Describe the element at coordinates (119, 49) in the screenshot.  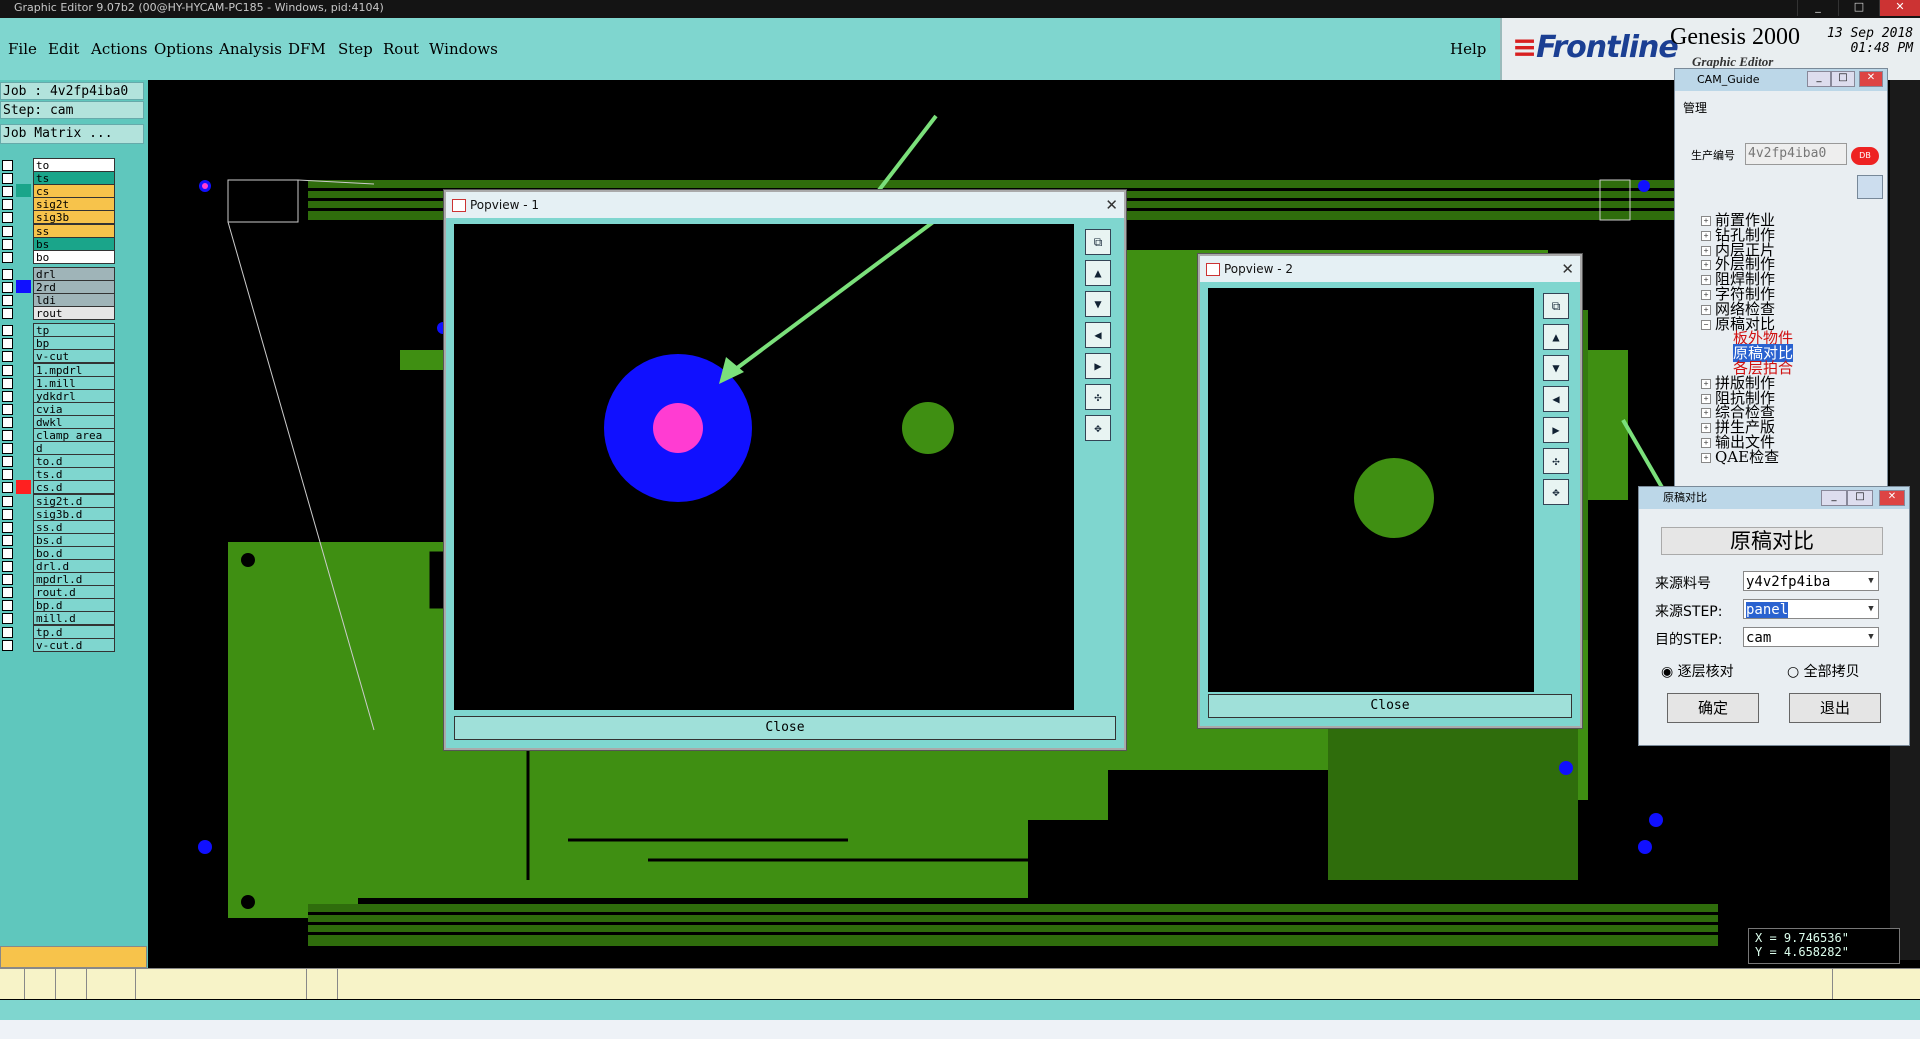
I see `menu-actions: Actions` at that location.